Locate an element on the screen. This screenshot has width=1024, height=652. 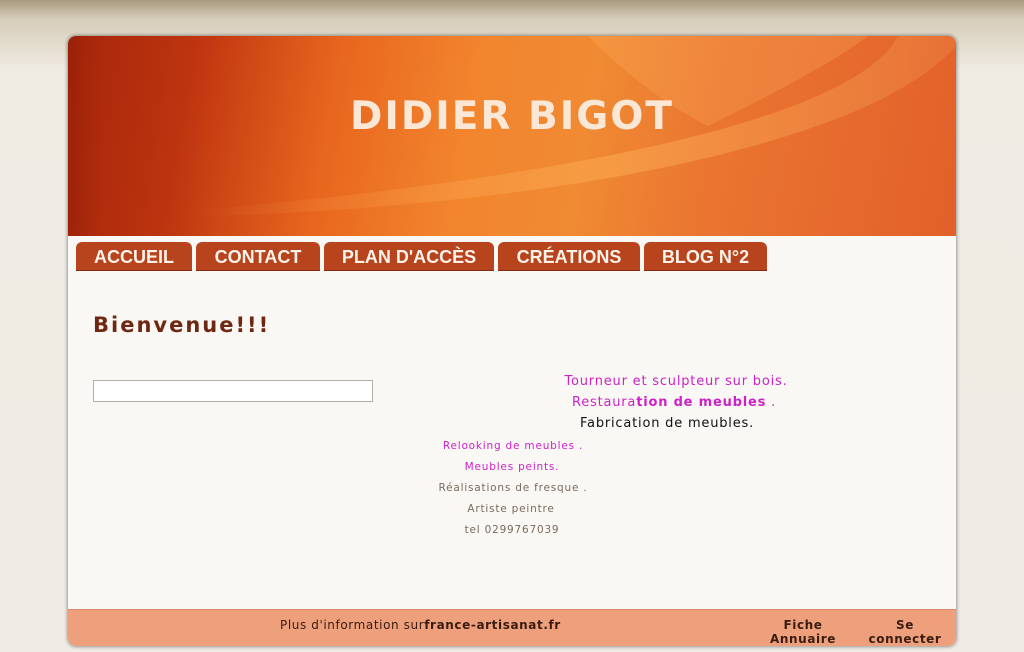
footer-link-france-artisanat: france-artisanat.fr is located at coordinates (492, 625).